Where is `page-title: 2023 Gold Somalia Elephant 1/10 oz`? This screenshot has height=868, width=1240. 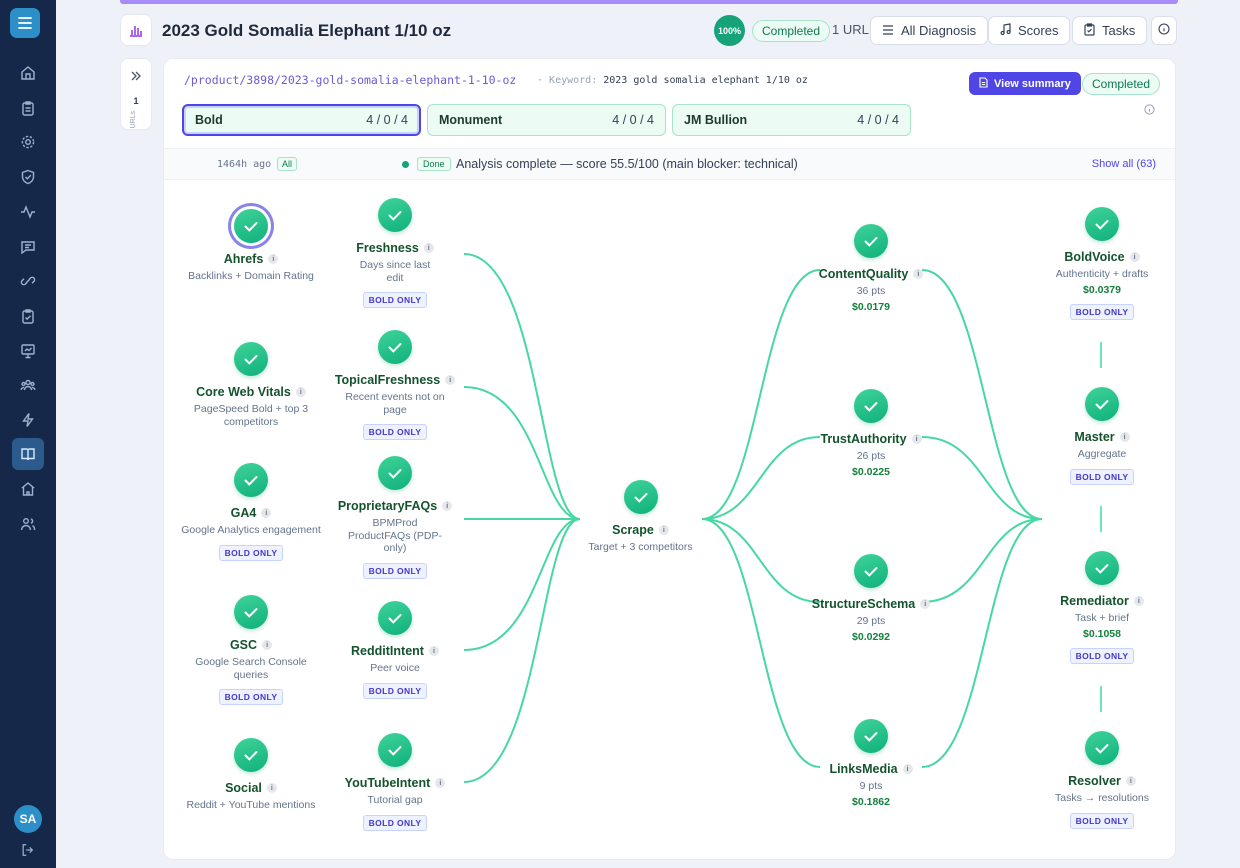 page-title: 2023 Gold Somalia Elephant 1/10 oz is located at coordinates (307, 30).